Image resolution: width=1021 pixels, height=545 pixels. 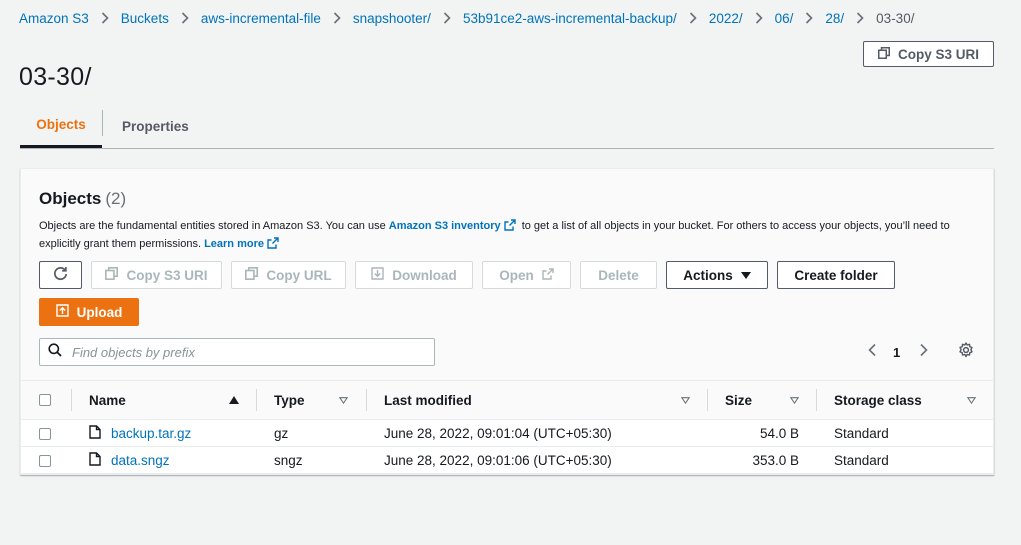 I want to click on breadcrumb-bucket: aws-incremental-file, so click(x=261, y=18).